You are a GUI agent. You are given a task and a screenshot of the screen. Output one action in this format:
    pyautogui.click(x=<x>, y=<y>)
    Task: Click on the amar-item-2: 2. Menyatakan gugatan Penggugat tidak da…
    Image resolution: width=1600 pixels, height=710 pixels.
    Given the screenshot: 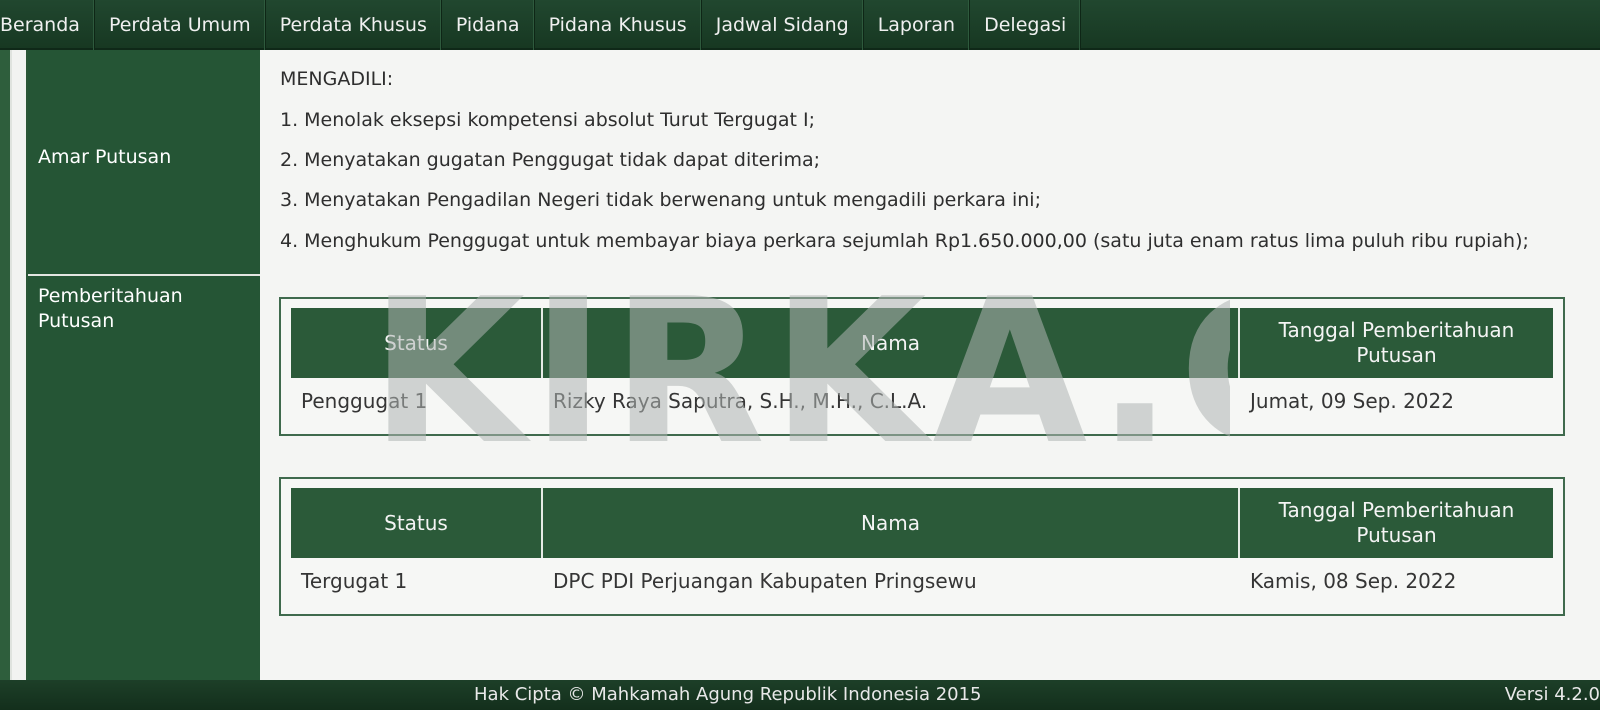 What is the action you would take?
    pyautogui.click(x=550, y=160)
    